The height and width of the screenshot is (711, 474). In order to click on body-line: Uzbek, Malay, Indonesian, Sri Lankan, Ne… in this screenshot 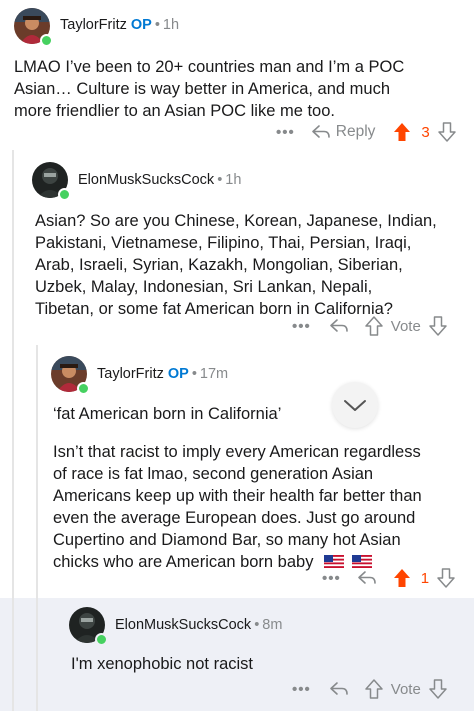, I will do `click(204, 287)`.